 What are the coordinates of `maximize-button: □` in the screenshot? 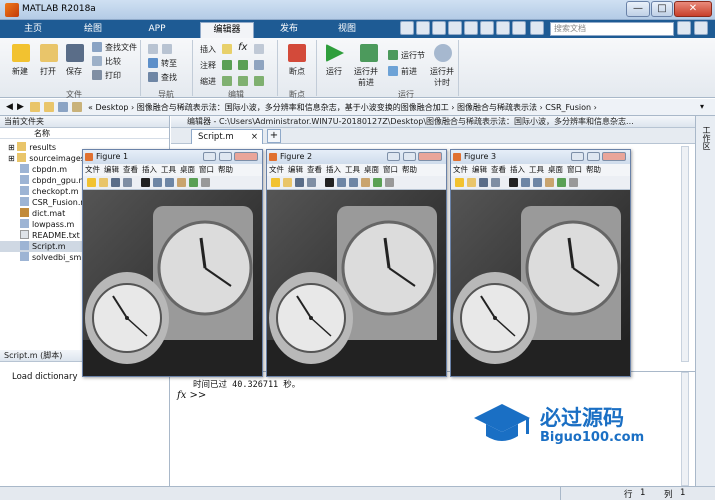 It's located at (662, 9).